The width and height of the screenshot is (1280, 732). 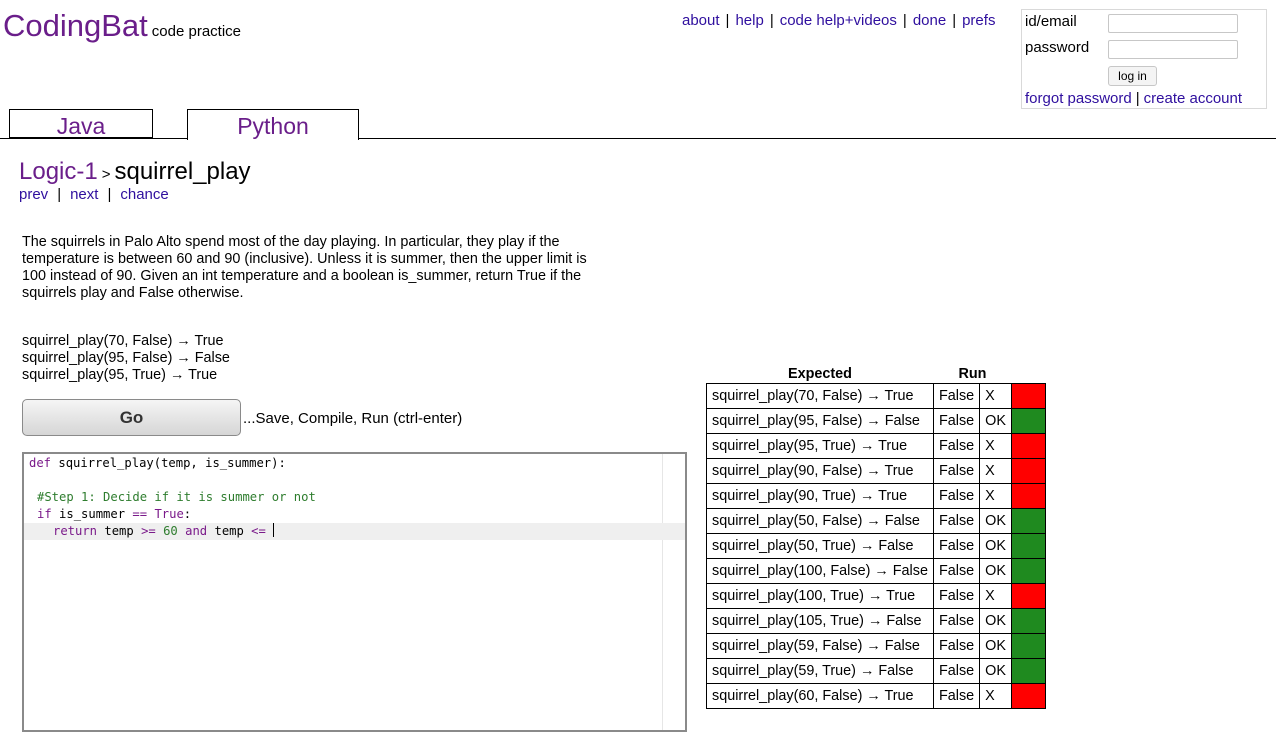 What do you see at coordinates (820, 646) in the screenshot?
I see `expected-cell: squirrel_play(59, False) → False` at bounding box center [820, 646].